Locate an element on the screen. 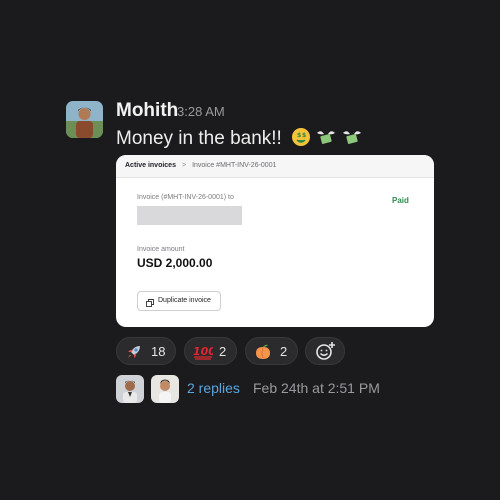 This screenshot has width=500, height=500. message-text: Money in the bank!! $ $ is located at coordinates (239, 140).